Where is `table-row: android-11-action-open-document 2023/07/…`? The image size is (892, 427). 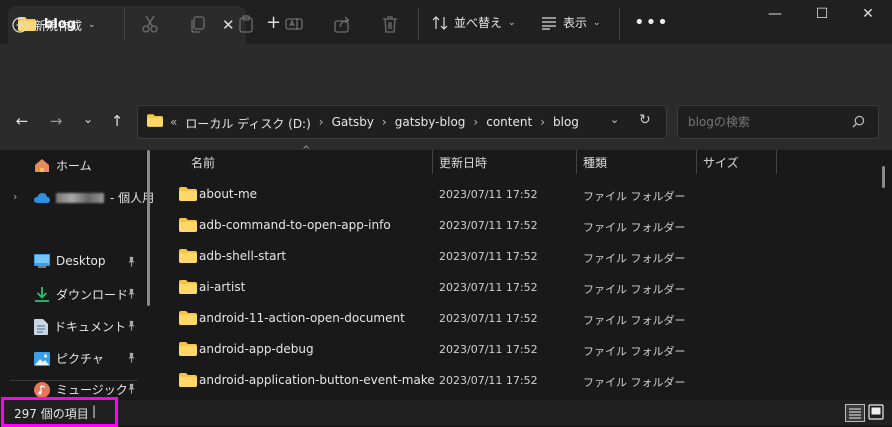 table-row: android-11-action-open-document 2023/07/… is located at coordinates (436, 318).